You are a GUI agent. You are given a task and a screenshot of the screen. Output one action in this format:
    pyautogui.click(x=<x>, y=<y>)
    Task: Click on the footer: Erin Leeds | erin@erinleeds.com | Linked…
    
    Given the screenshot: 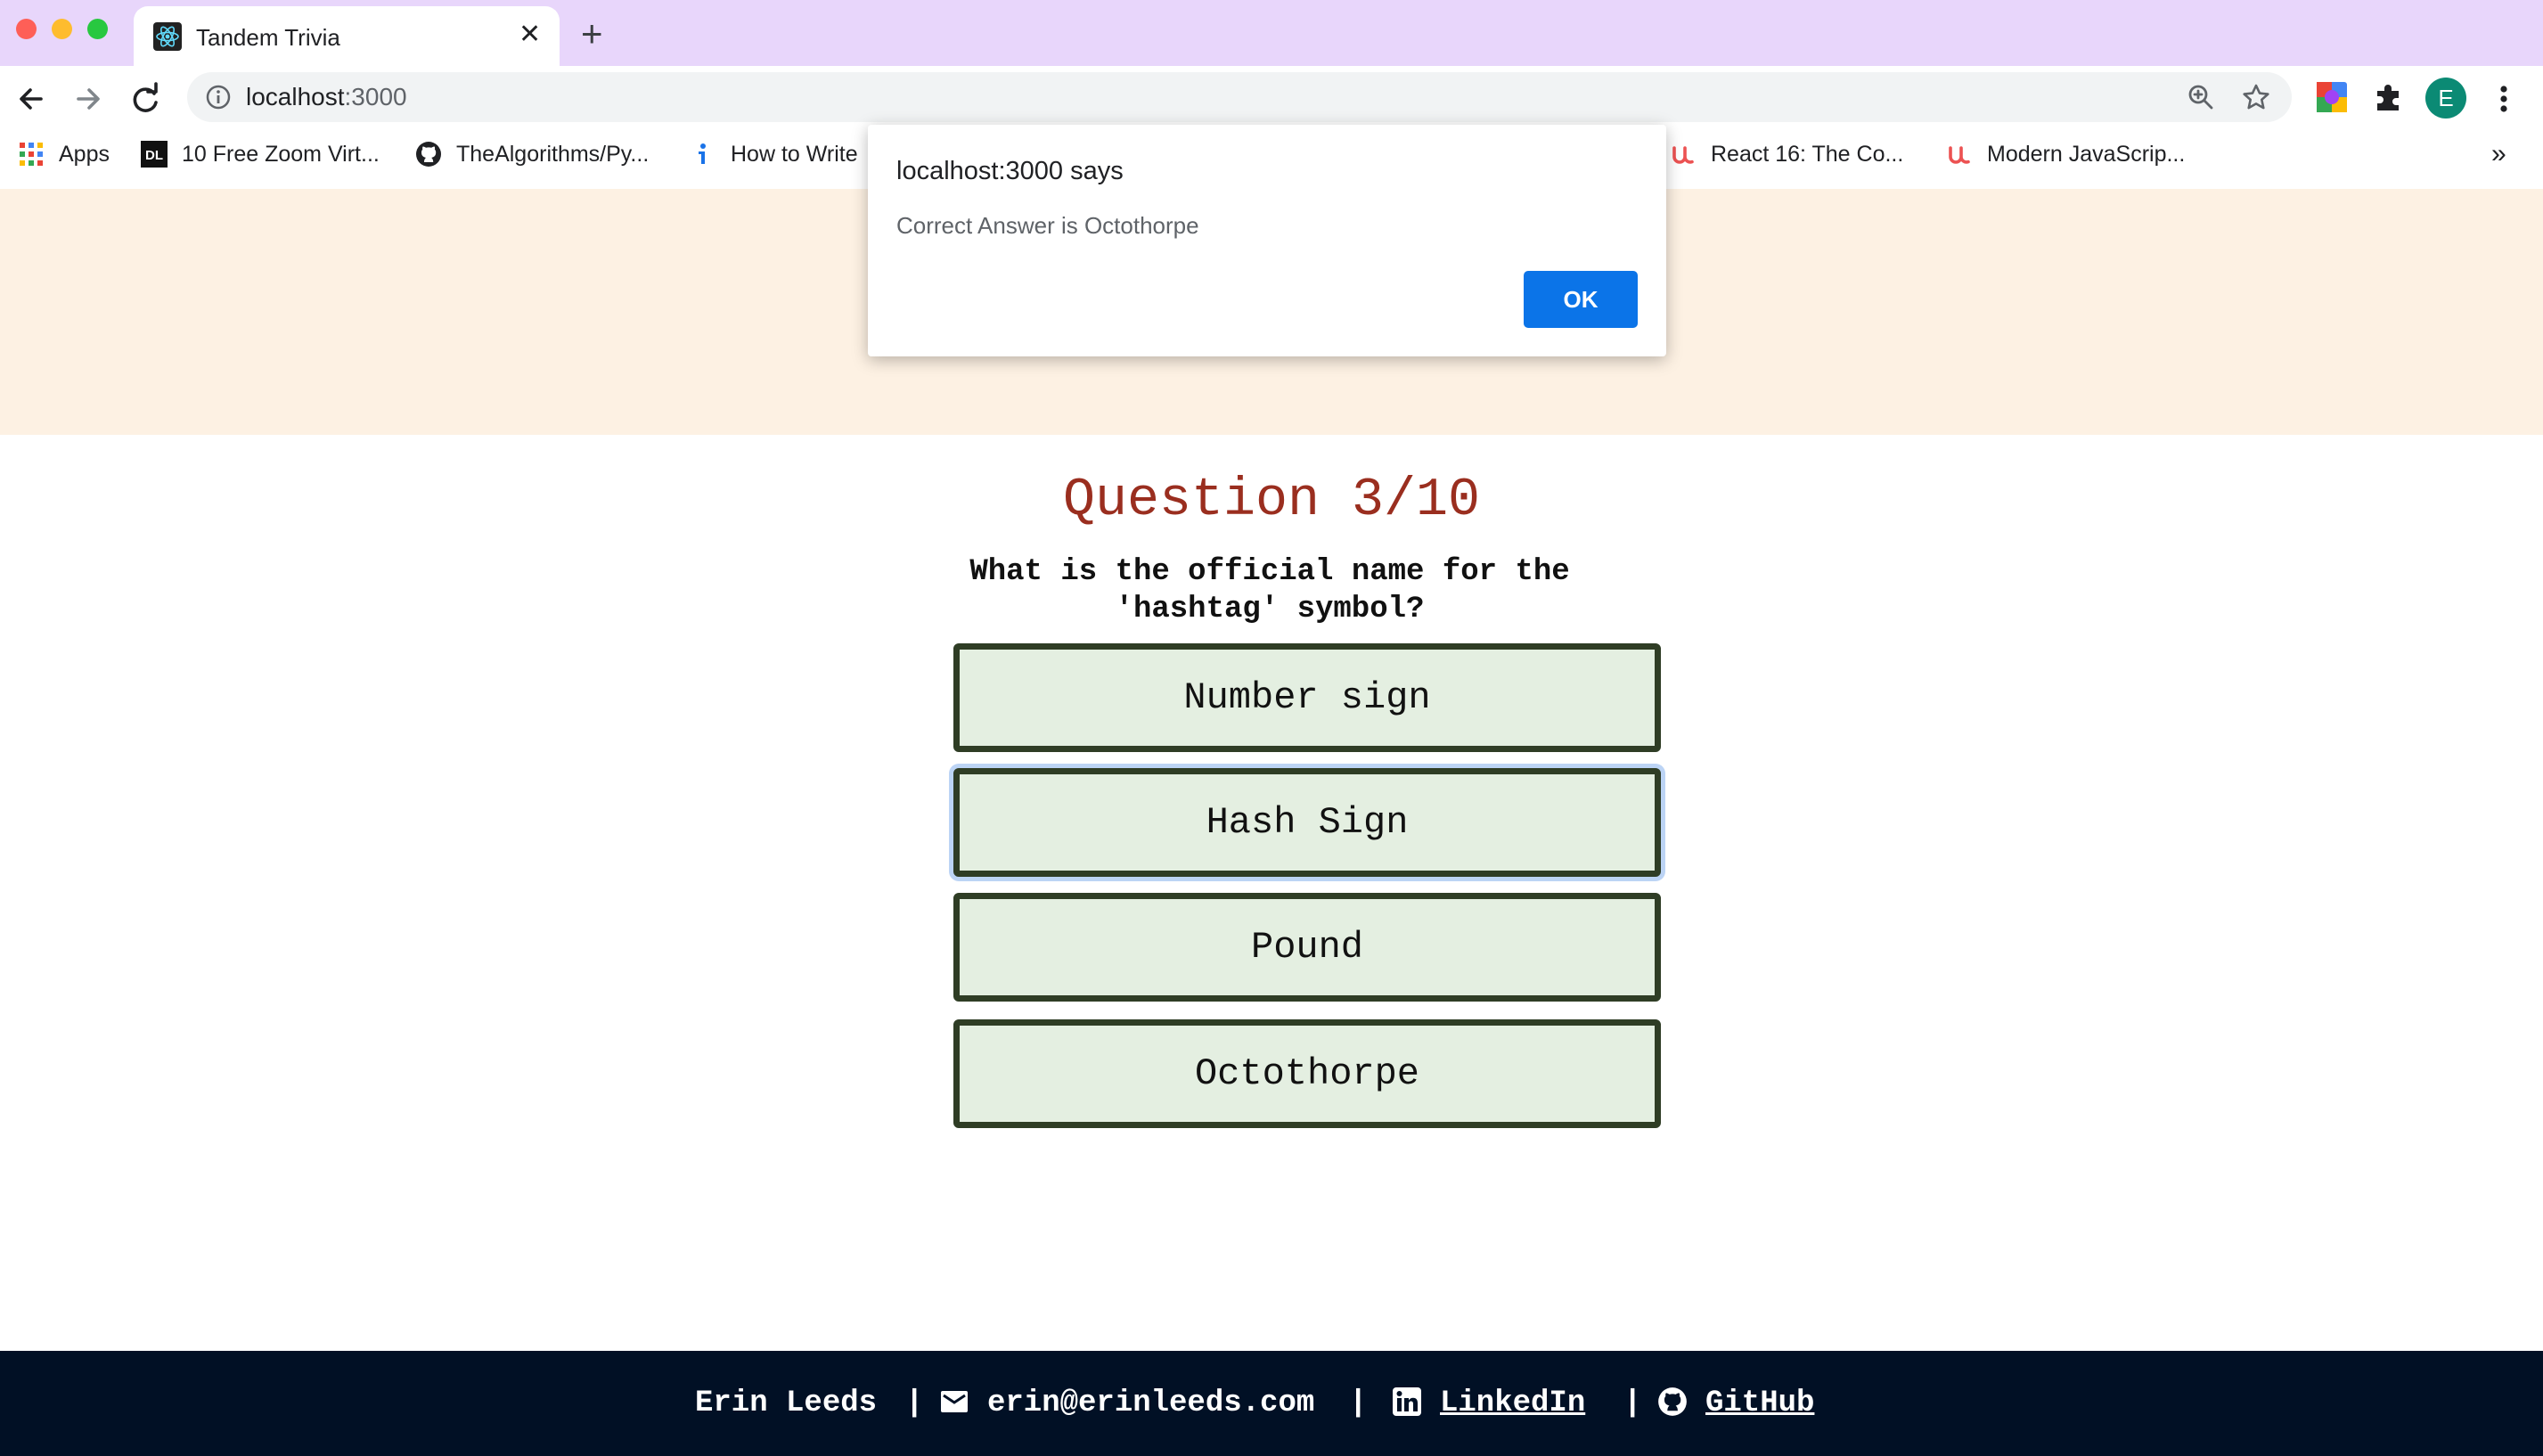 What is the action you would take?
    pyautogui.click(x=1271, y=1403)
    